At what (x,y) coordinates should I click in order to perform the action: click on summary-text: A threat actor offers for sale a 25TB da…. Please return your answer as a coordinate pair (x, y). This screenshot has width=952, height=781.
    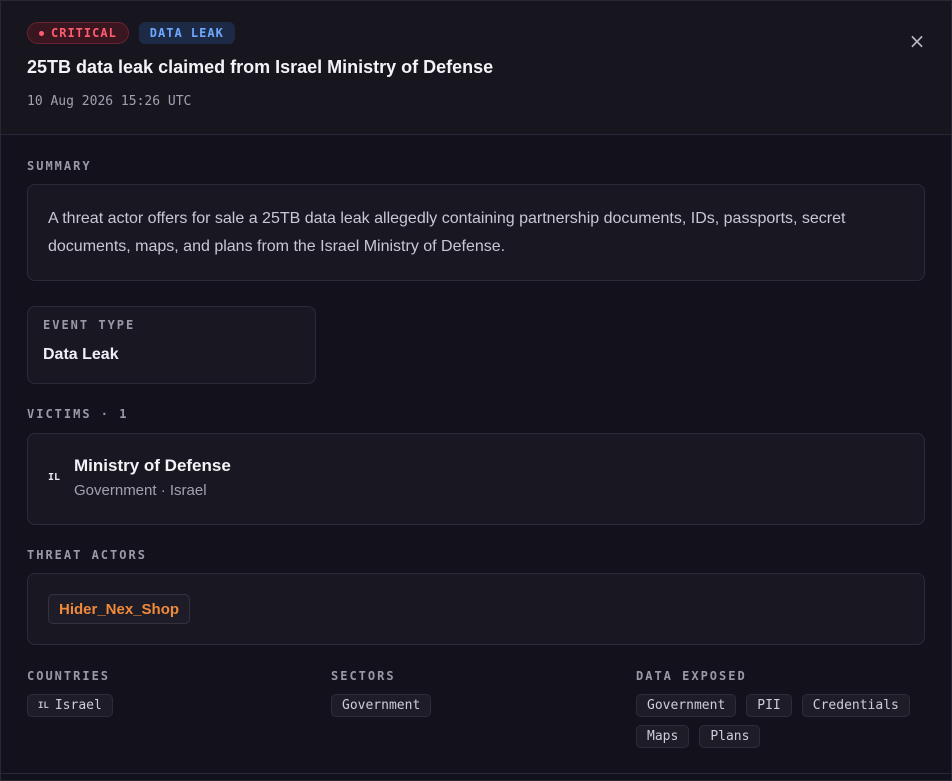
    Looking at the image, I should click on (447, 232).